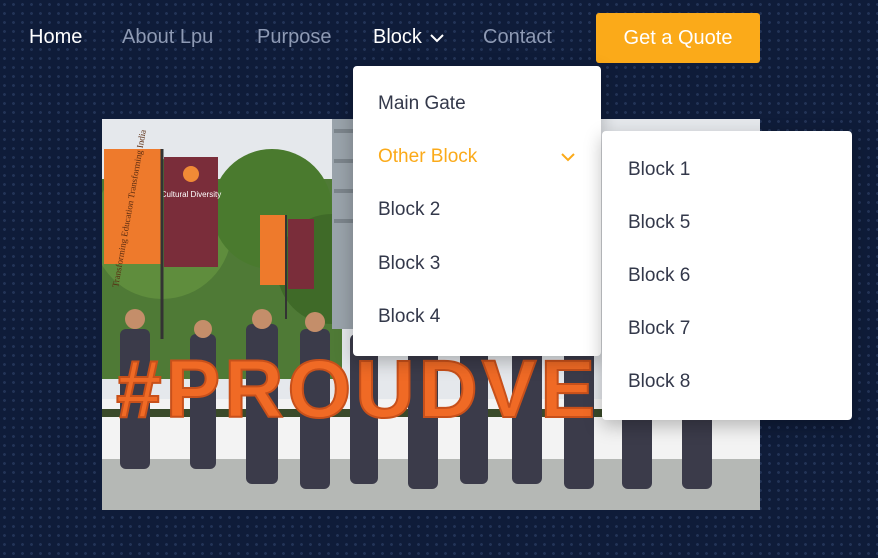 The height and width of the screenshot is (558, 878). What do you see at coordinates (517, 37) in the screenshot?
I see `nav-contact: Contact` at bounding box center [517, 37].